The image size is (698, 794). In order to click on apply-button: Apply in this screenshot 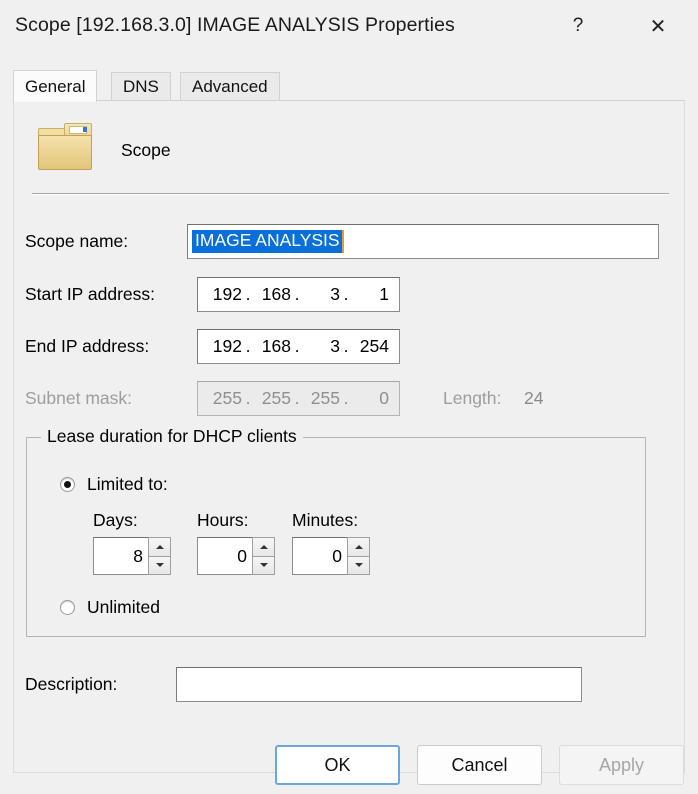, I will do `click(621, 765)`.